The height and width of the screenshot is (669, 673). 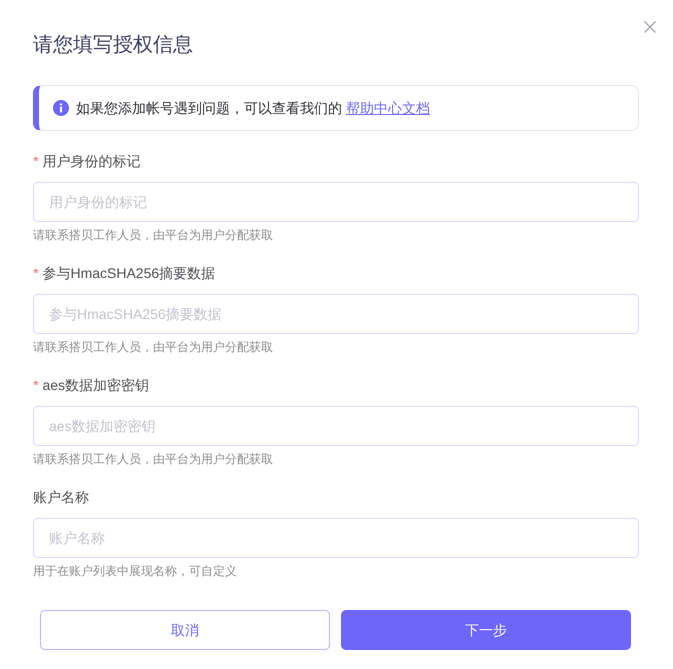 I want to click on close-button, so click(x=650, y=27).